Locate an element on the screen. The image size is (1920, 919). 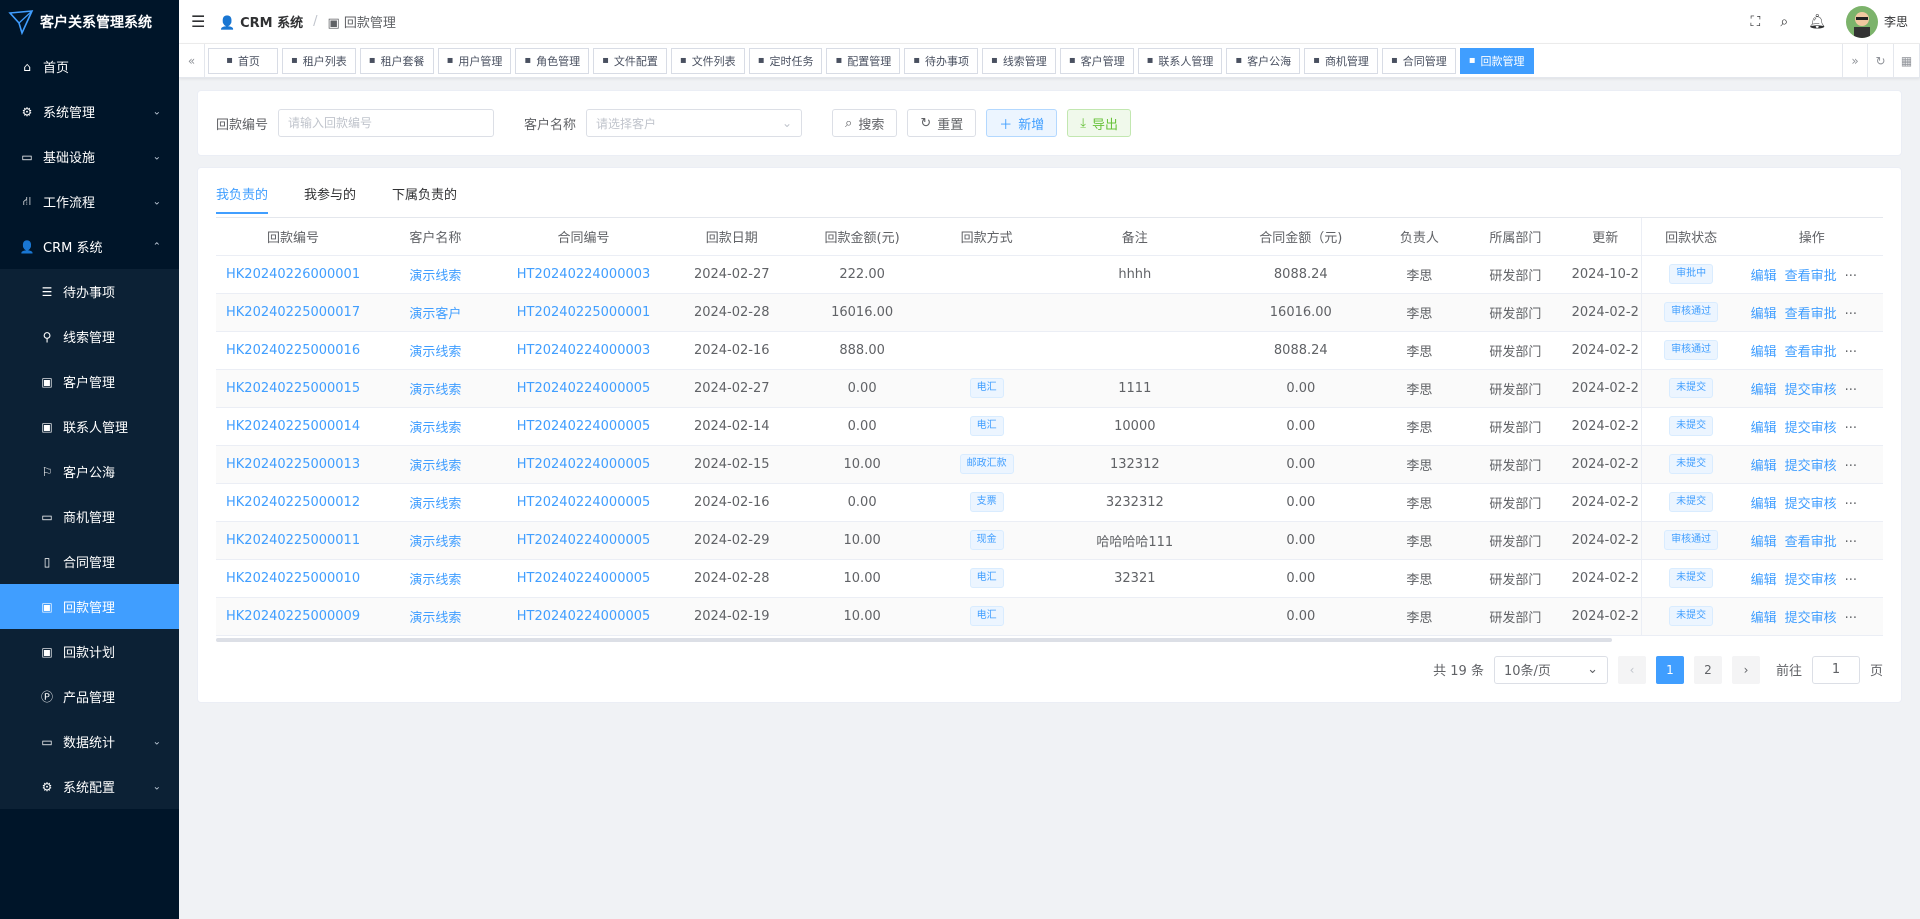
next-page-button: › is located at coordinates (1745, 669).